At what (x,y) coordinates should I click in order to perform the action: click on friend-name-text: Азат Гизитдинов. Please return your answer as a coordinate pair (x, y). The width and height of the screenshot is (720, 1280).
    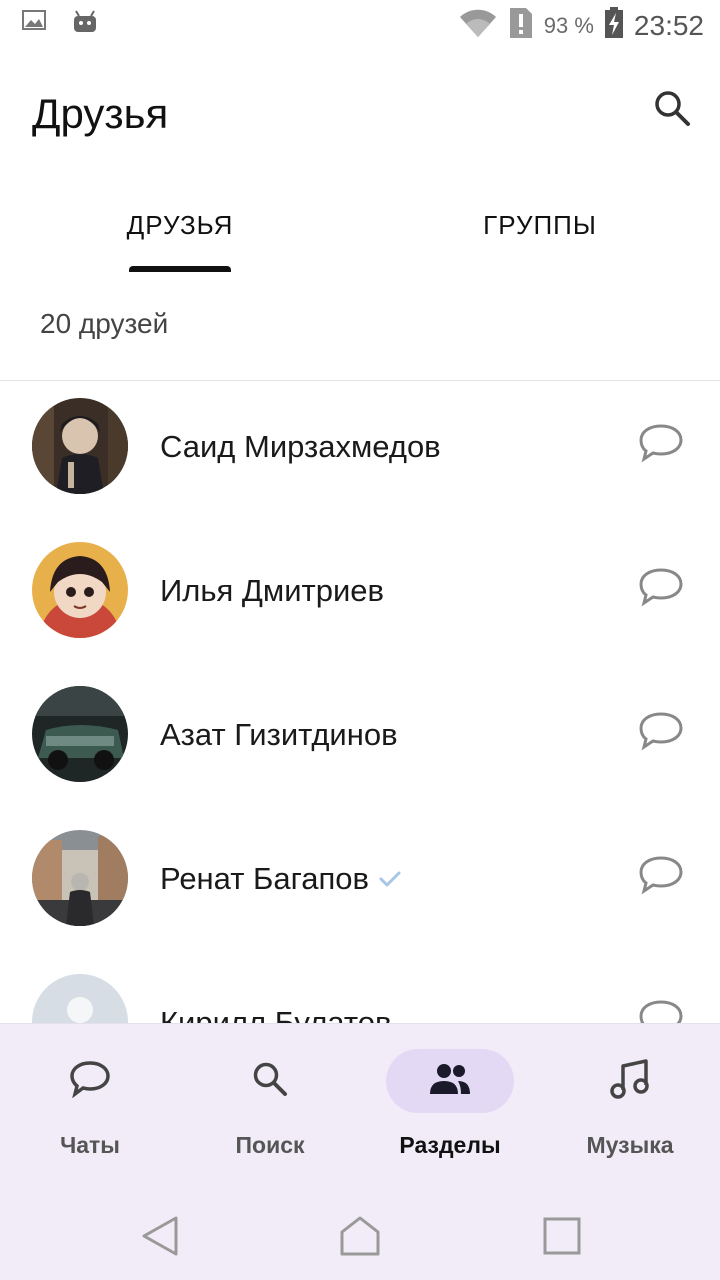
    Looking at the image, I should click on (279, 734).